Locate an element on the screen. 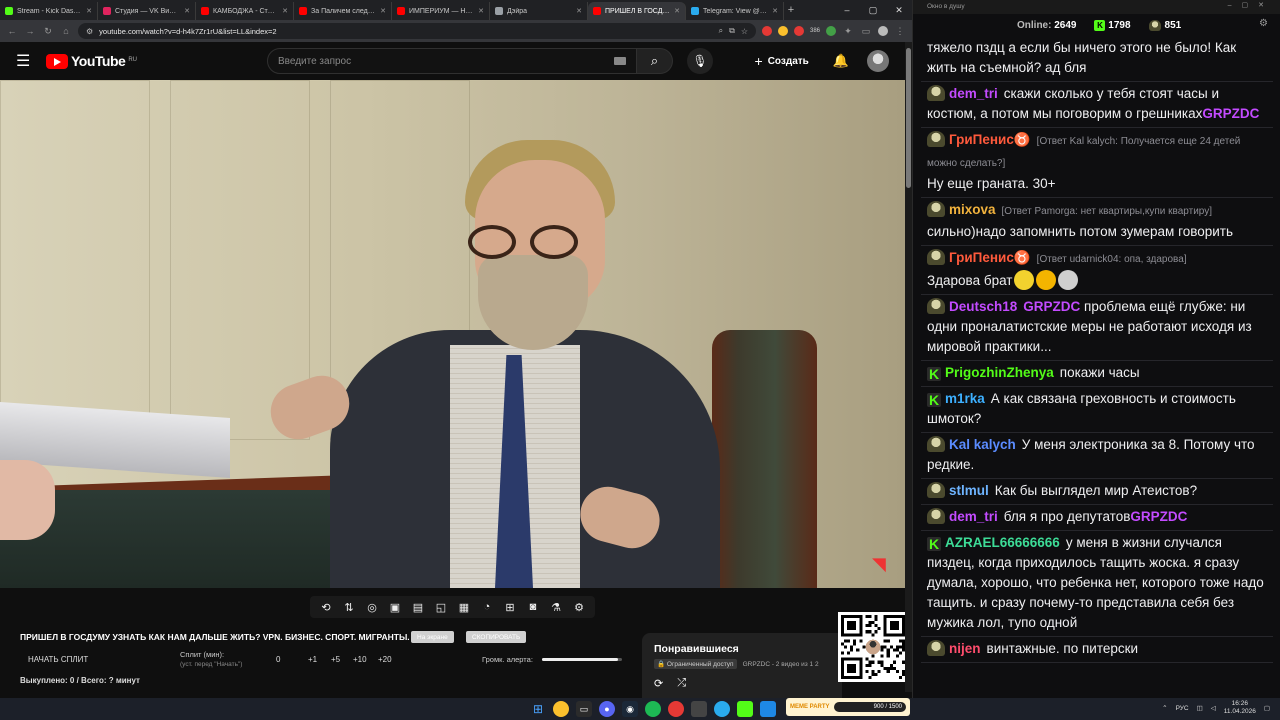  clock: 16:26 11.04.2026 is located at coordinates (1240, 708).